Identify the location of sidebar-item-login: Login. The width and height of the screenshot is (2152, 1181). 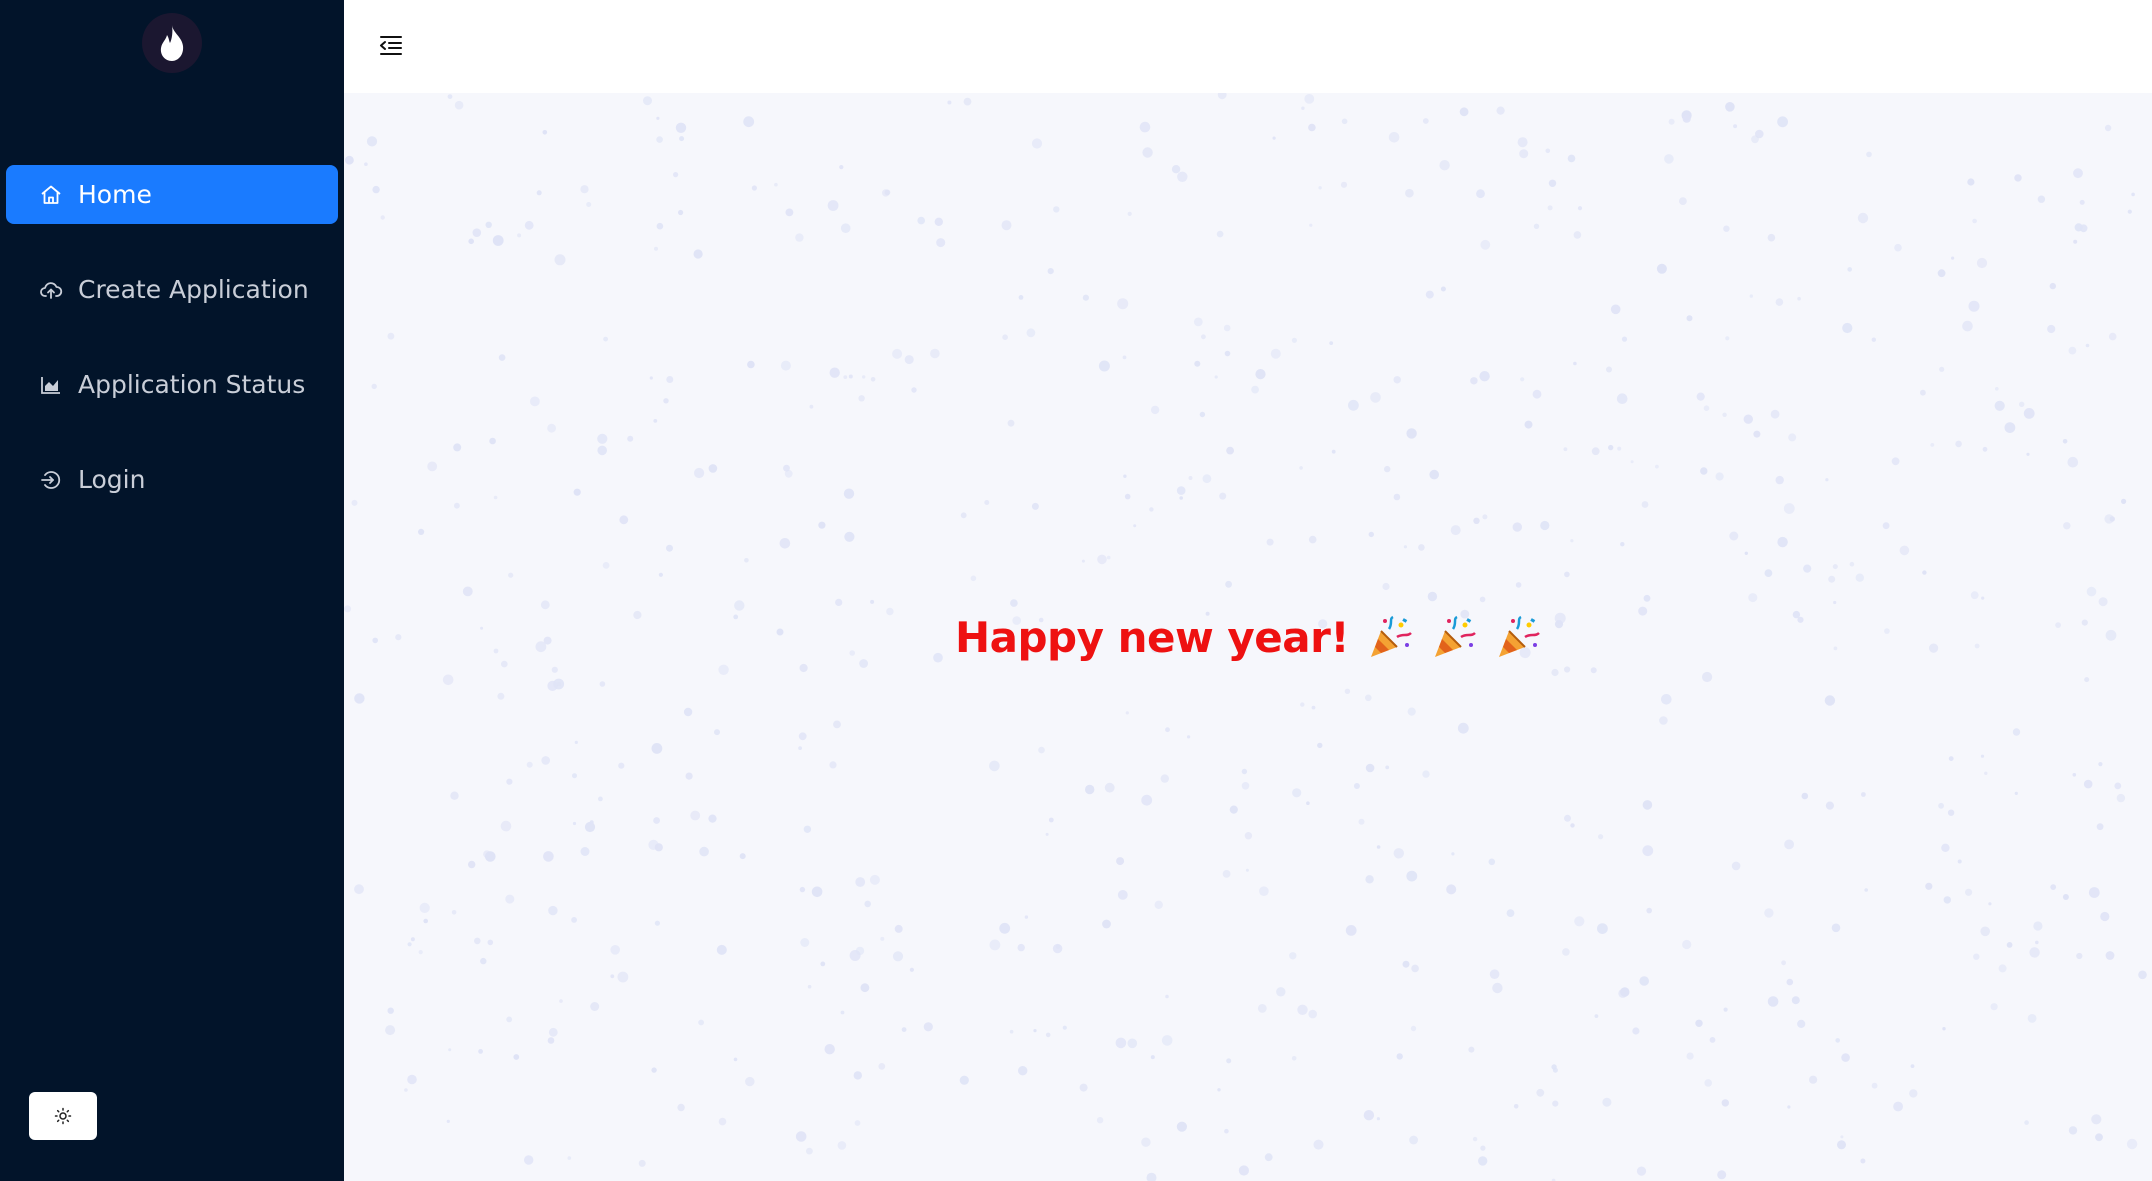
(172, 479).